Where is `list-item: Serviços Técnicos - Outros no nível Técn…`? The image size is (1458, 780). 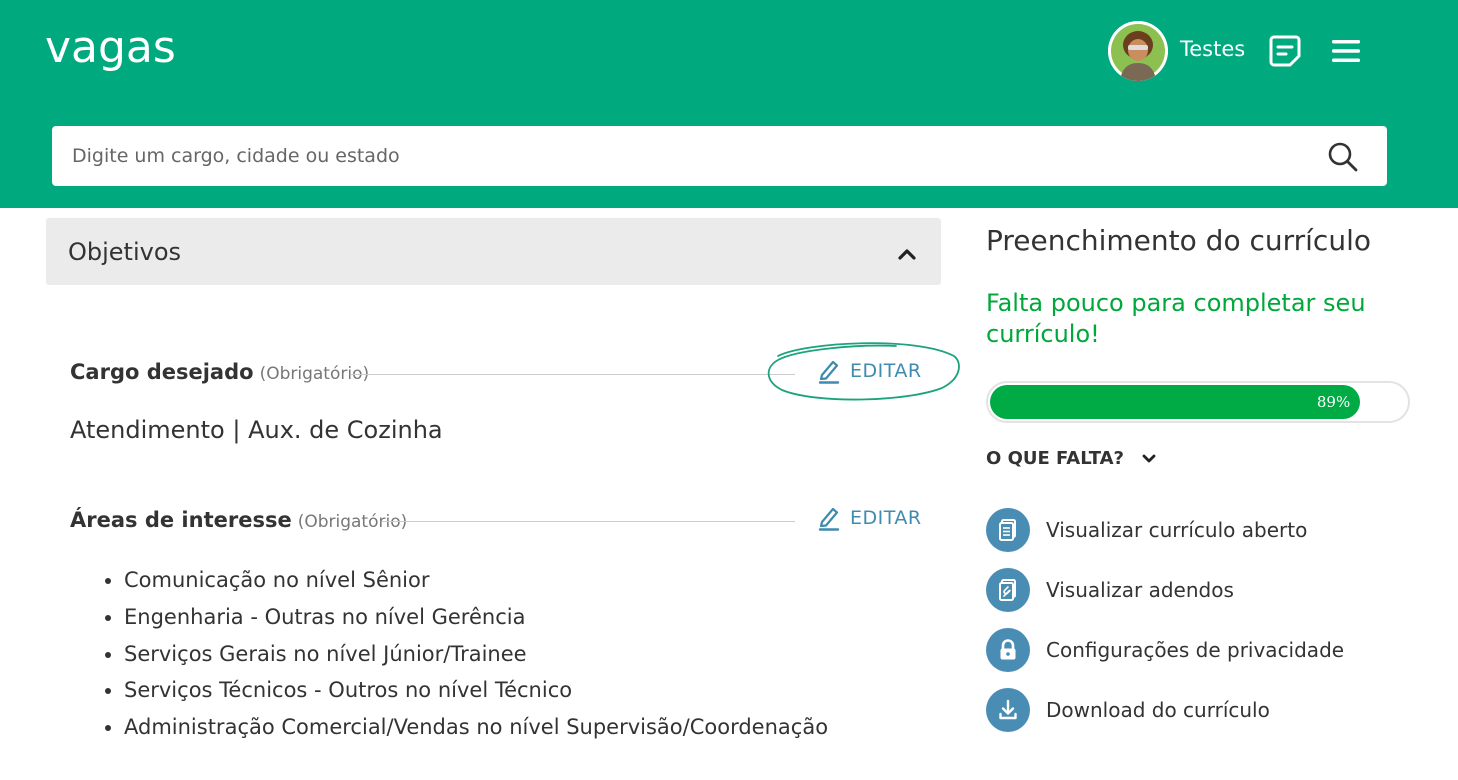 list-item: Serviços Técnicos - Outros no nível Técn… is located at coordinates (476, 690).